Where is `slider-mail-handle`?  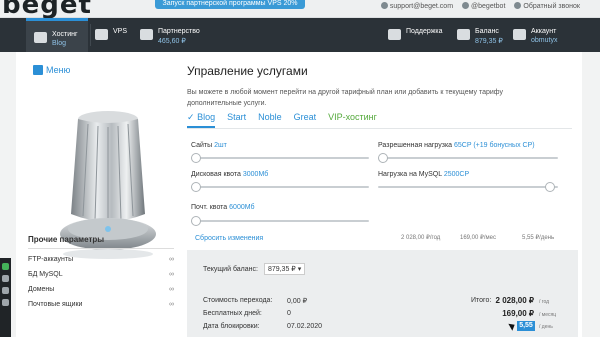
slider-mail-handle is located at coordinates (195, 221).